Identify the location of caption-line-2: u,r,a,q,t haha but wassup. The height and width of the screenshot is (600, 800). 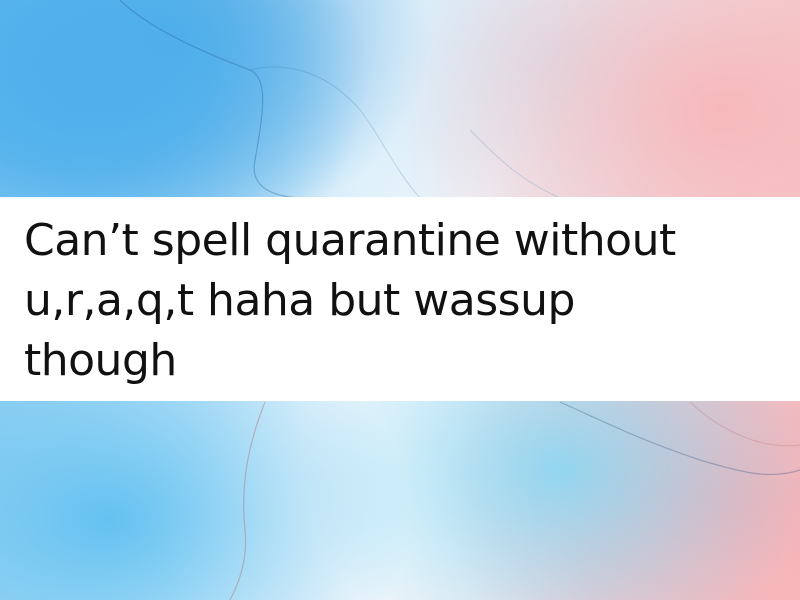
(299, 300).